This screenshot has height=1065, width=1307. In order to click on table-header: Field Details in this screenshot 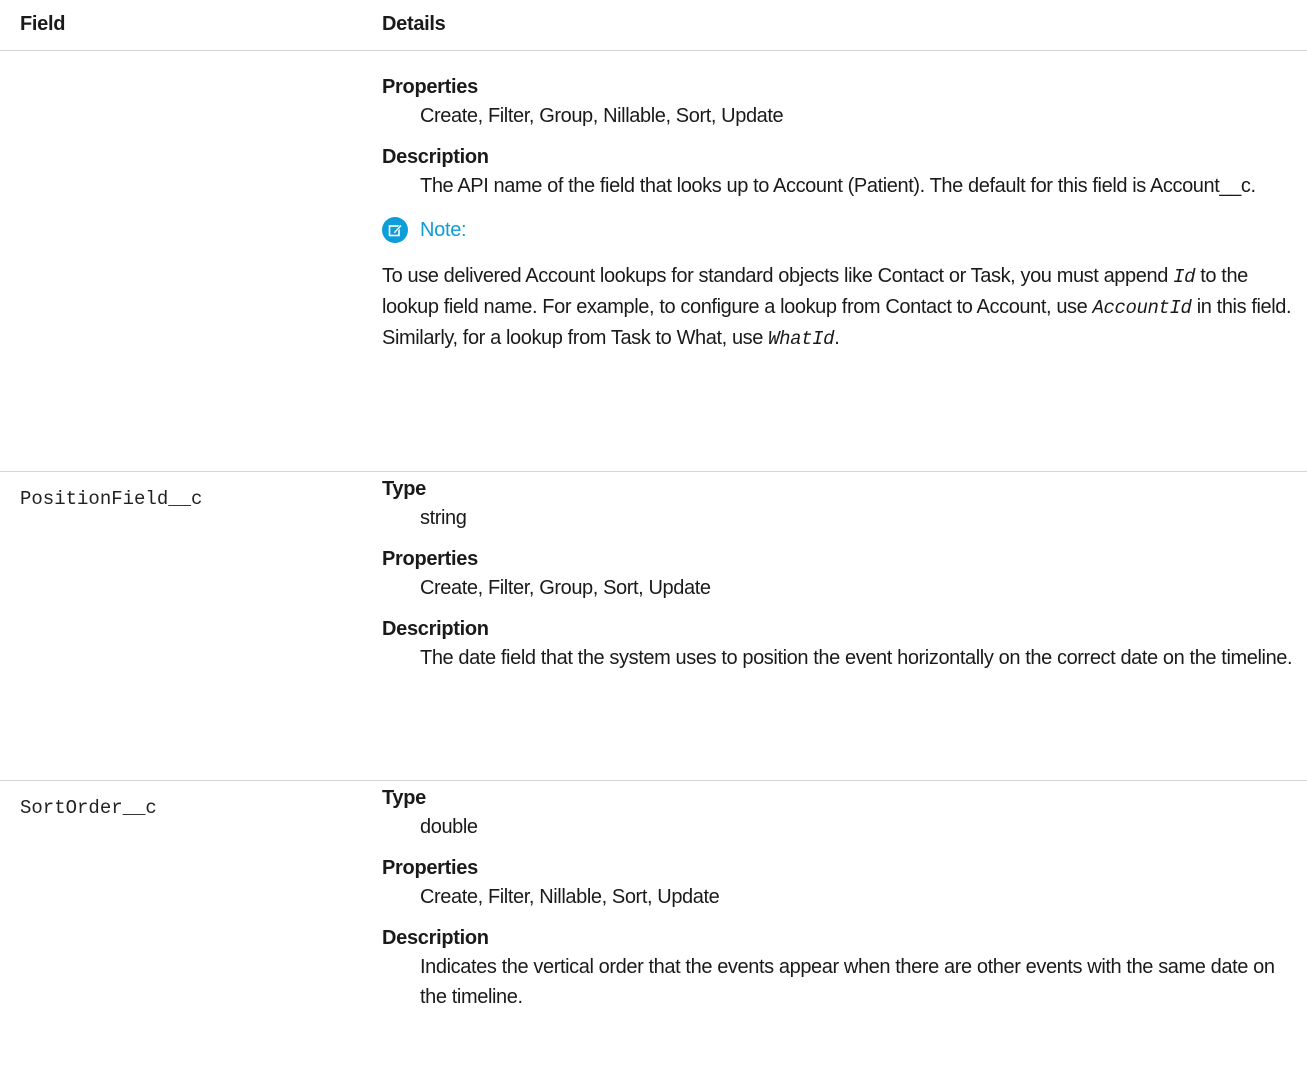, I will do `click(653, 25)`.